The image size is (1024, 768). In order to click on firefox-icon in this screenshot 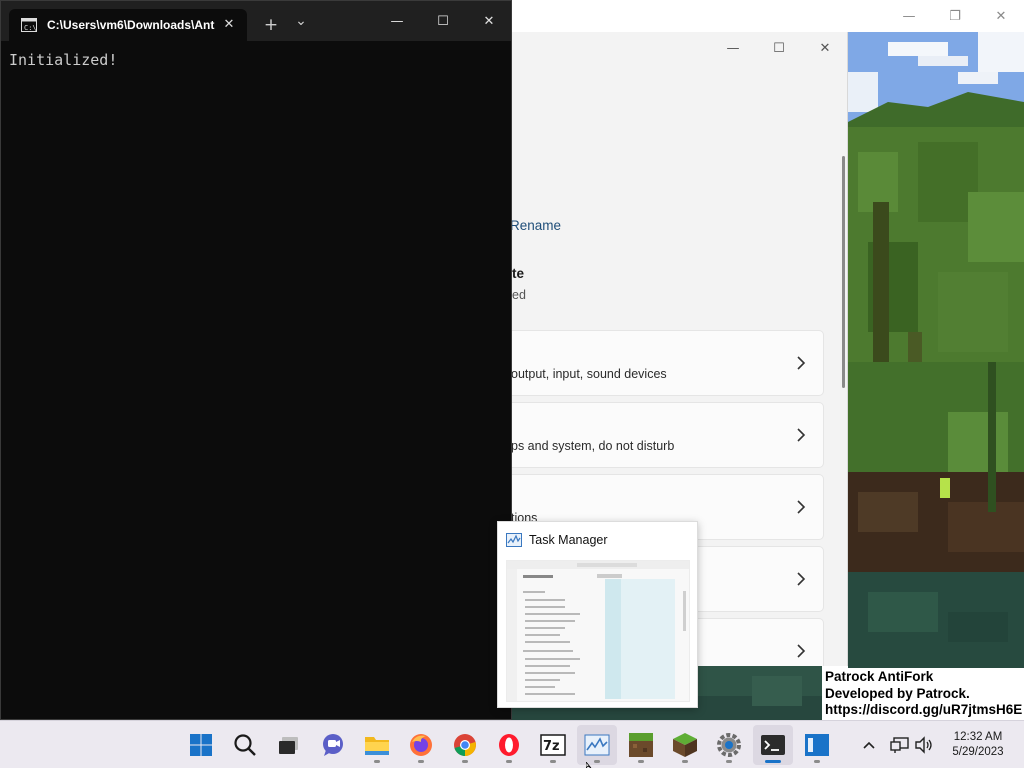, I will do `click(421, 745)`.